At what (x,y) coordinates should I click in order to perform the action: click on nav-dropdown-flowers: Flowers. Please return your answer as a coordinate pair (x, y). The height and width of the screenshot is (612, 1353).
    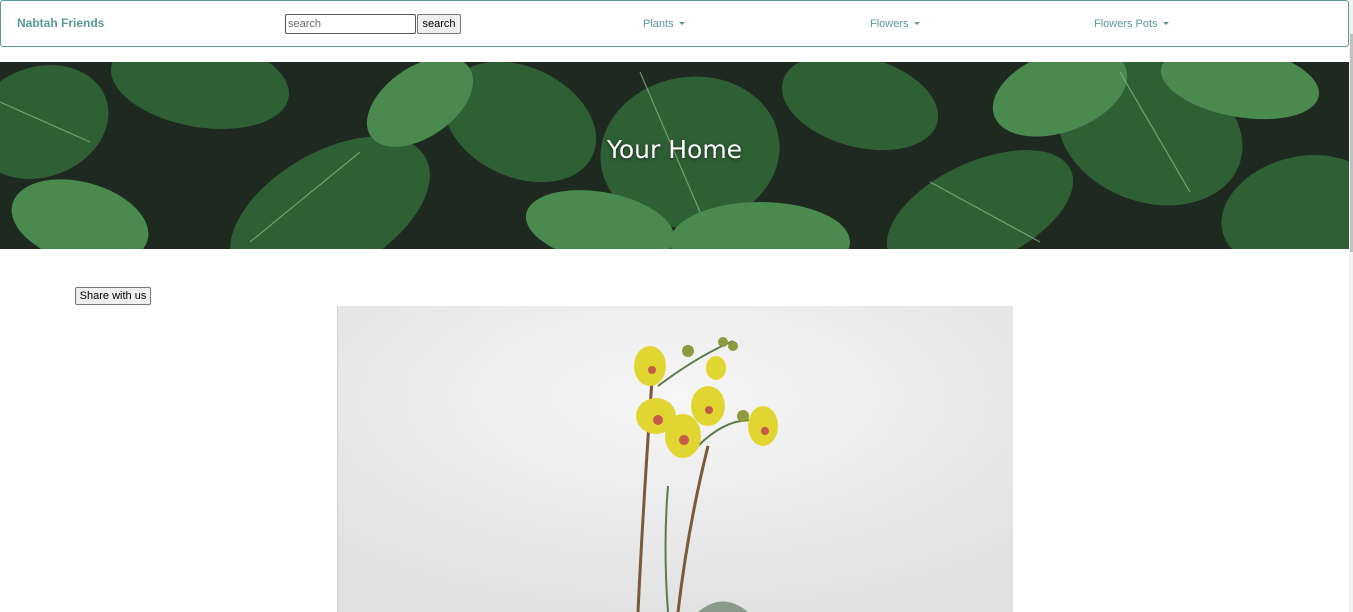
    Looking at the image, I should click on (895, 24).